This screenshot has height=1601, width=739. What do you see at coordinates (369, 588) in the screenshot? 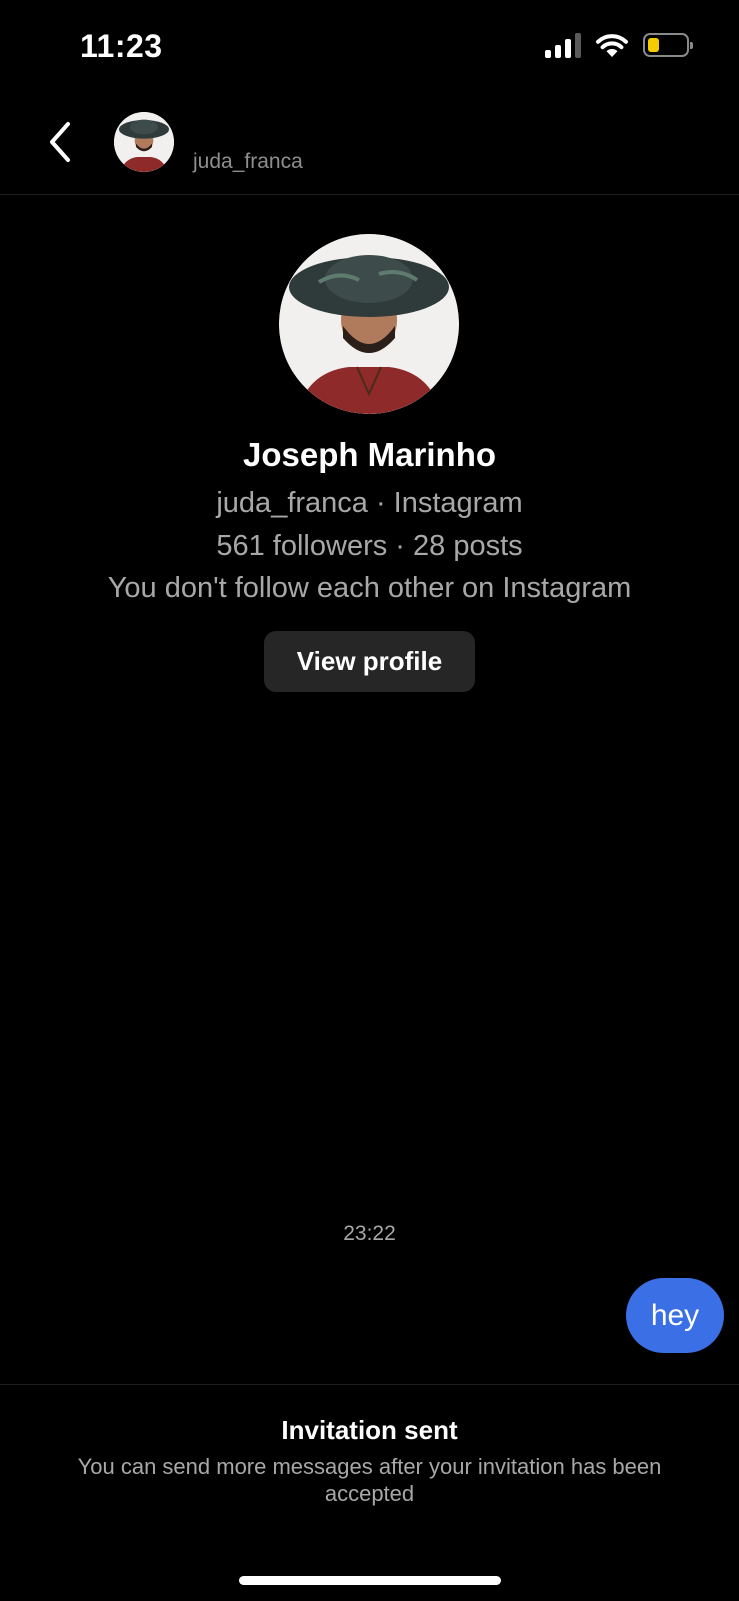
I see `follow-status: You don't follow each other on Instagram` at bounding box center [369, 588].